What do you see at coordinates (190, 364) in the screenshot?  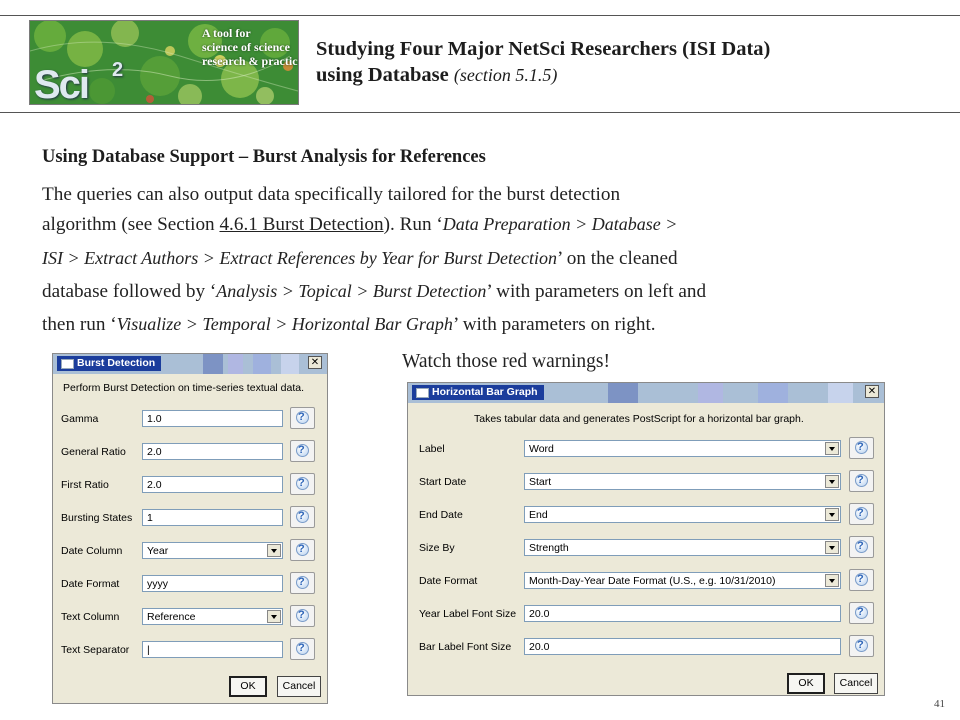 I see `dialog-title-bar: Burst Detection ✕` at bounding box center [190, 364].